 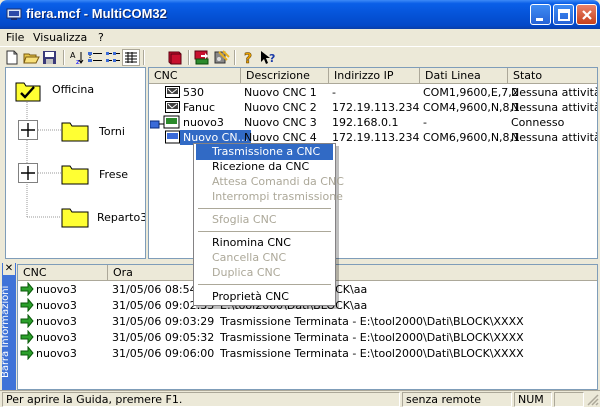 I want to click on svg-text: z, so click(x=78, y=62).